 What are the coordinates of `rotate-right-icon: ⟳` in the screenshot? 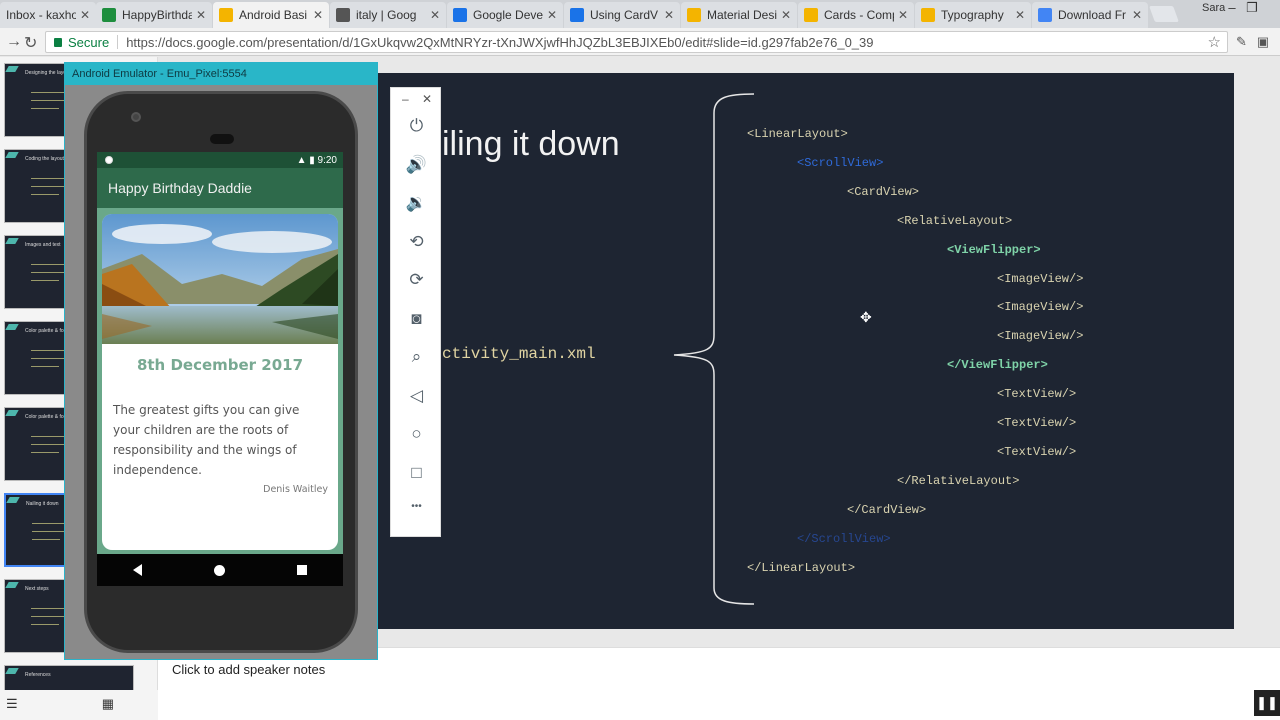 It's located at (416, 280).